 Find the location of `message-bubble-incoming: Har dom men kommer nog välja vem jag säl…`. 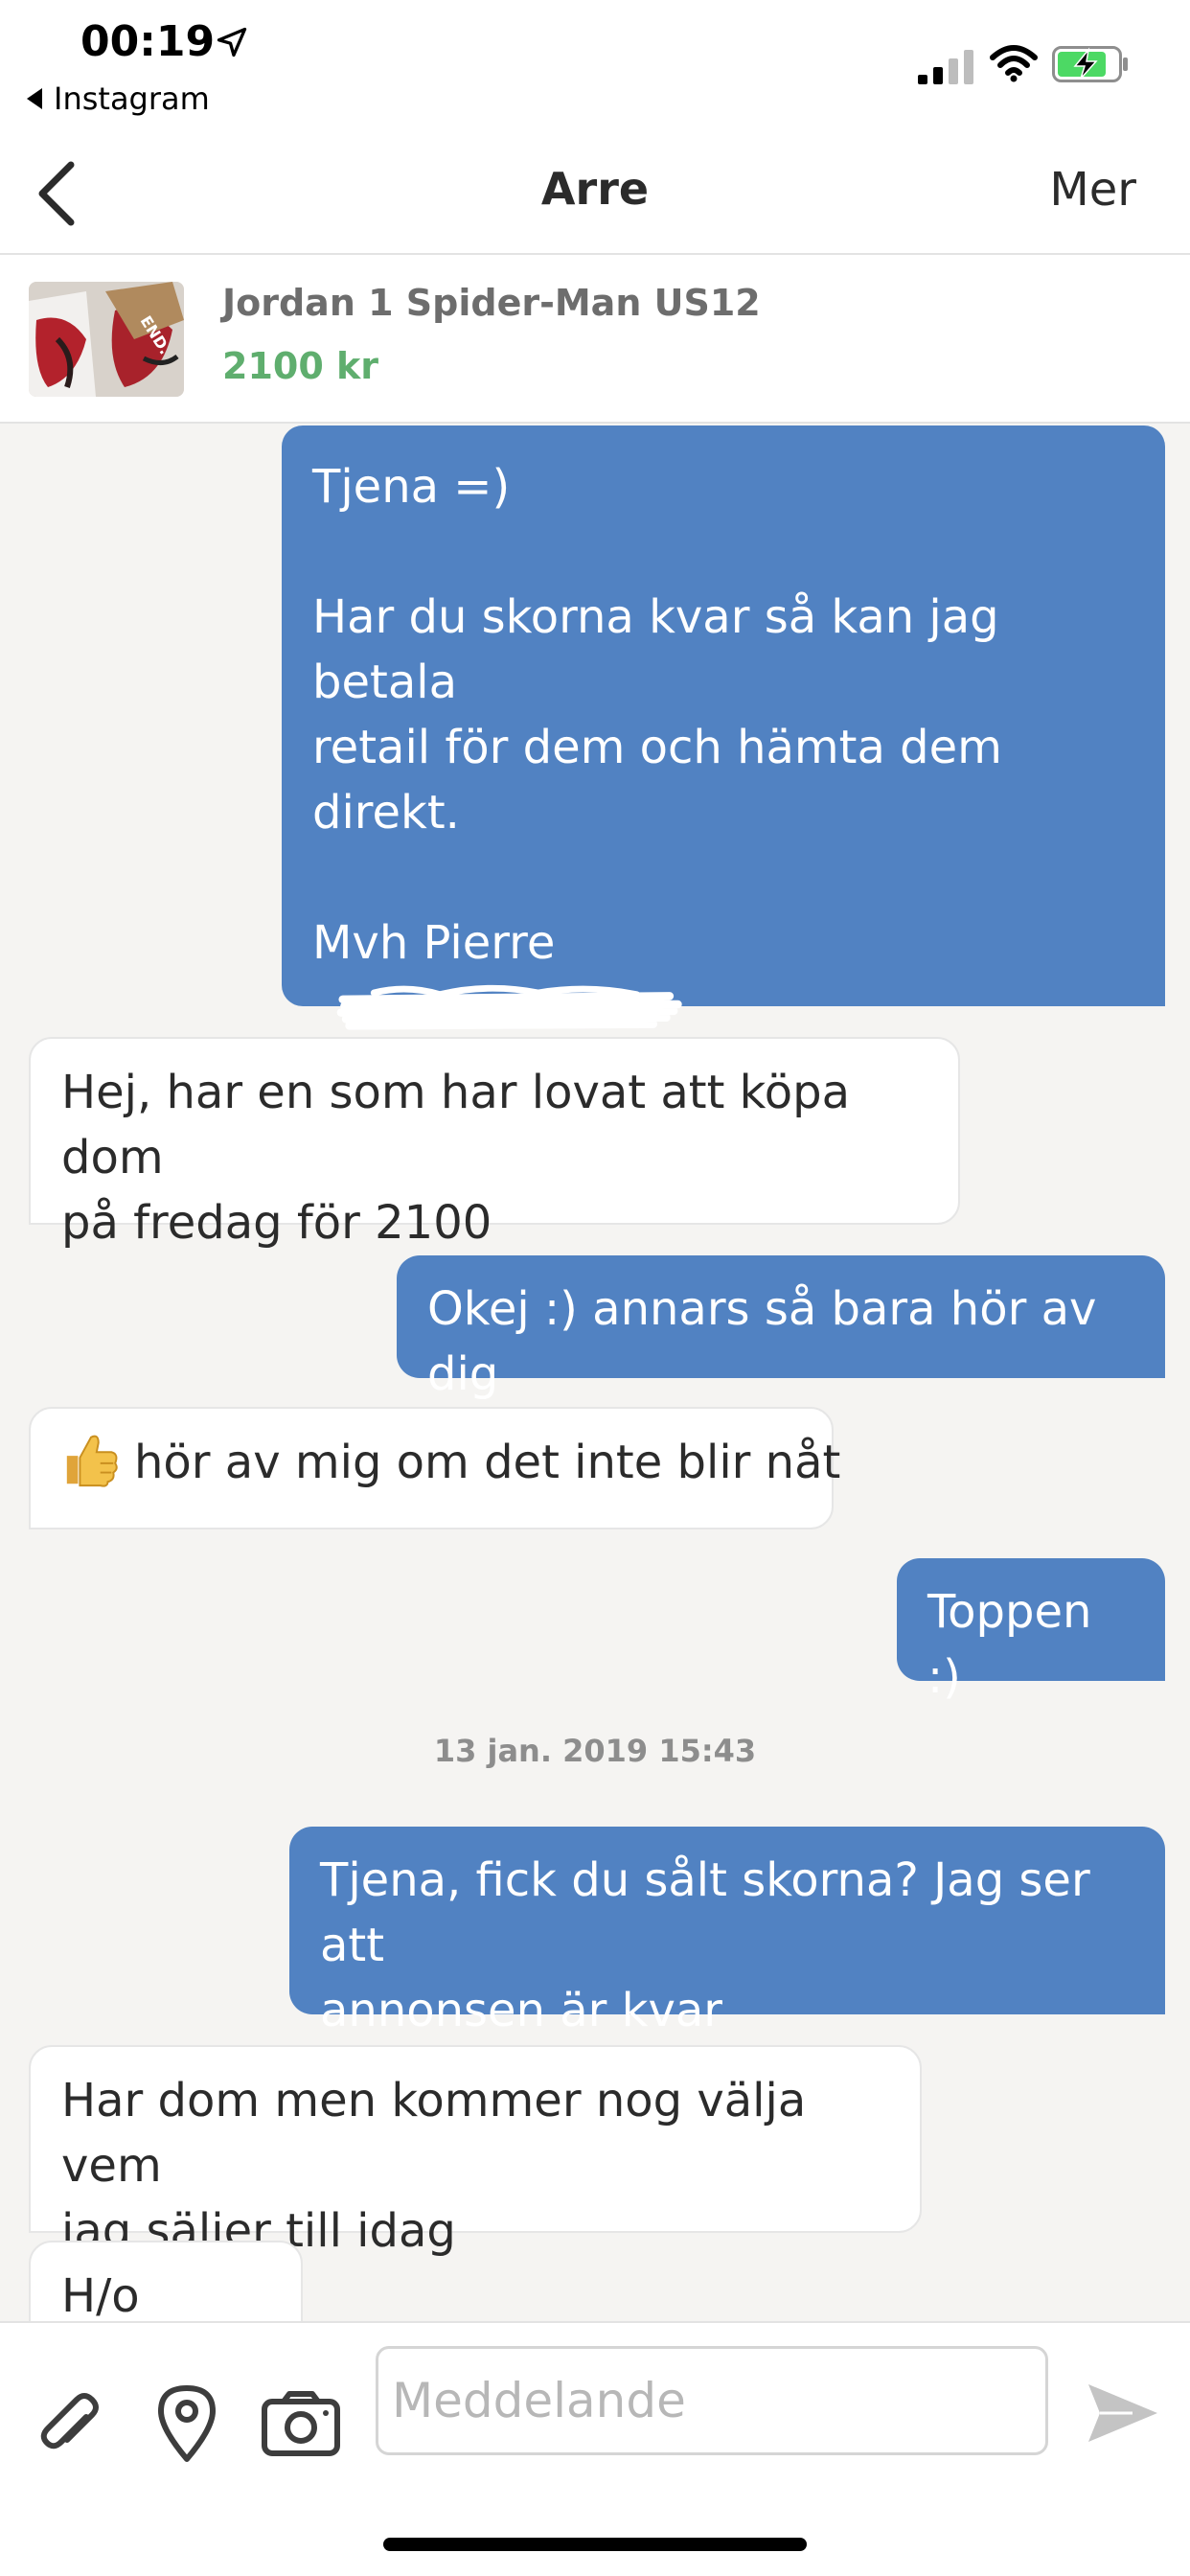

message-bubble-incoming: Har dom men kommer nog välja vem jag säl… is located at coordinates (476, 2151).